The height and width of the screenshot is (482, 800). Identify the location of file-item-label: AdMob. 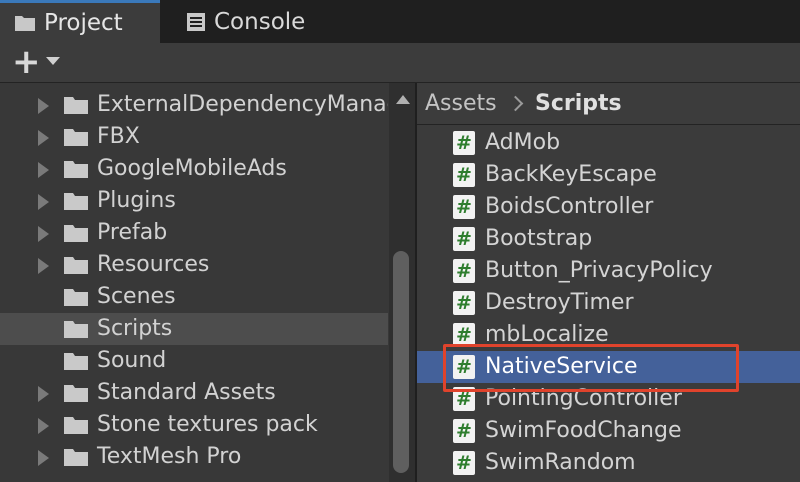
(523, 142).